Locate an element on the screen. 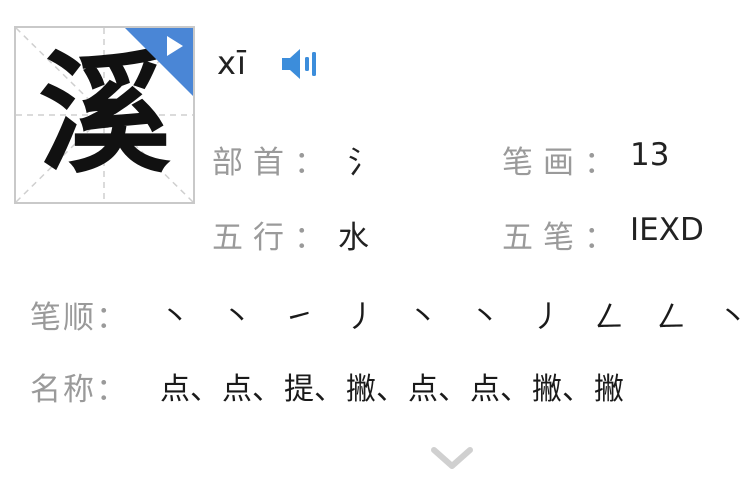 The width and height of the screenshot is (750, 500). play-triangle-icon is located at coordinates (159, 62).